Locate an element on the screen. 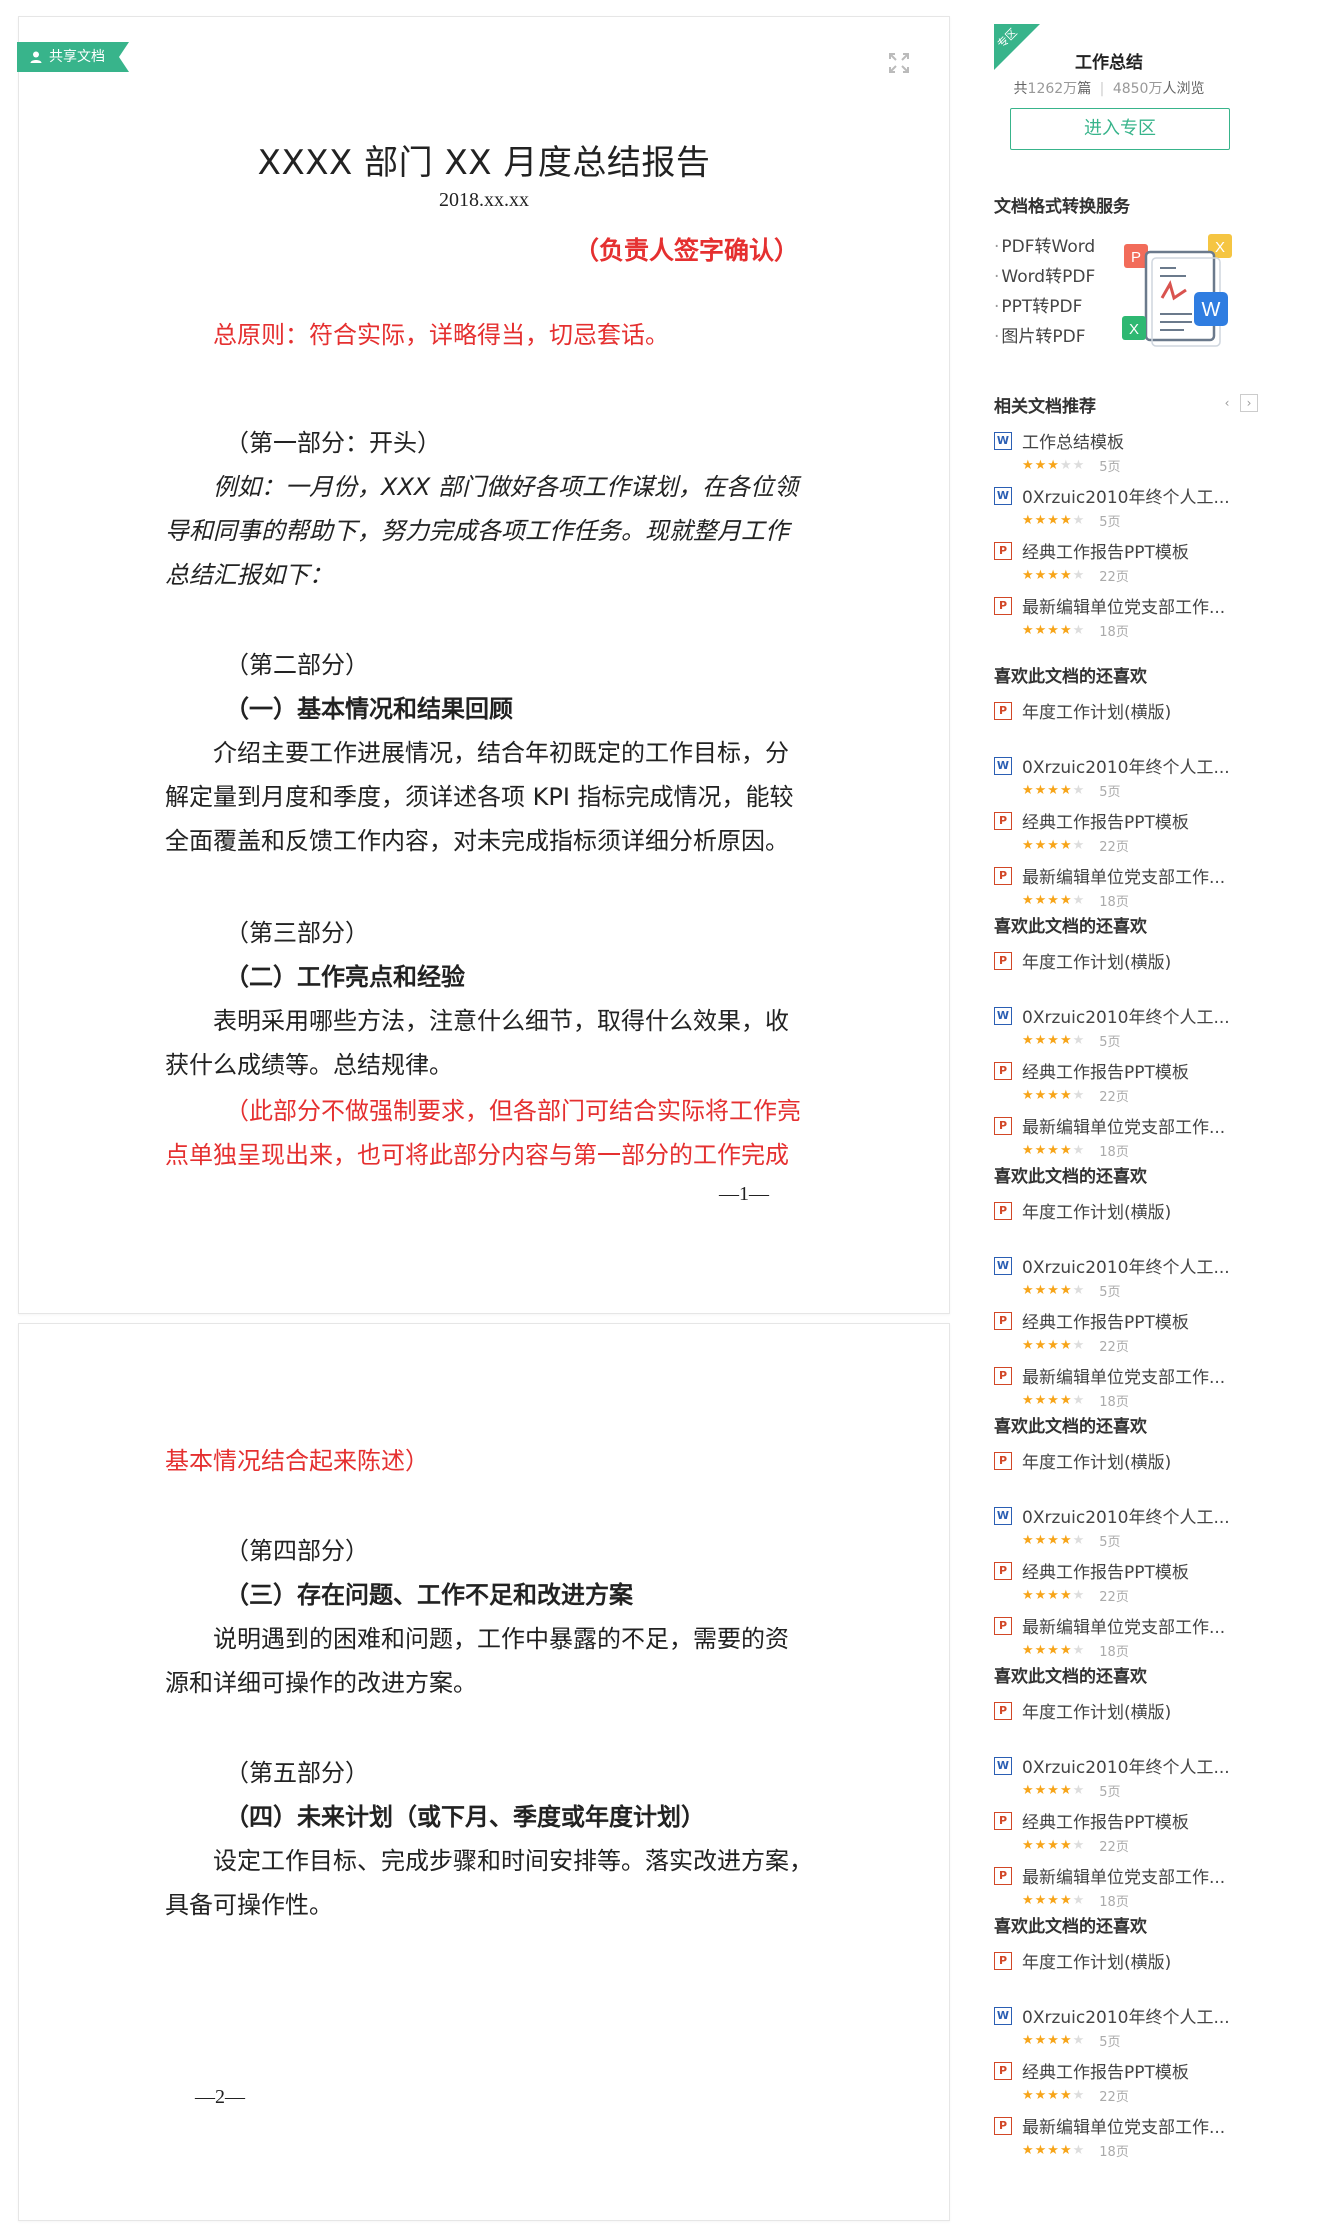  body-line: 例如：一月份，XXX 部门做好各项工作谋划，在各位领 is located at coordinates (505, 487).